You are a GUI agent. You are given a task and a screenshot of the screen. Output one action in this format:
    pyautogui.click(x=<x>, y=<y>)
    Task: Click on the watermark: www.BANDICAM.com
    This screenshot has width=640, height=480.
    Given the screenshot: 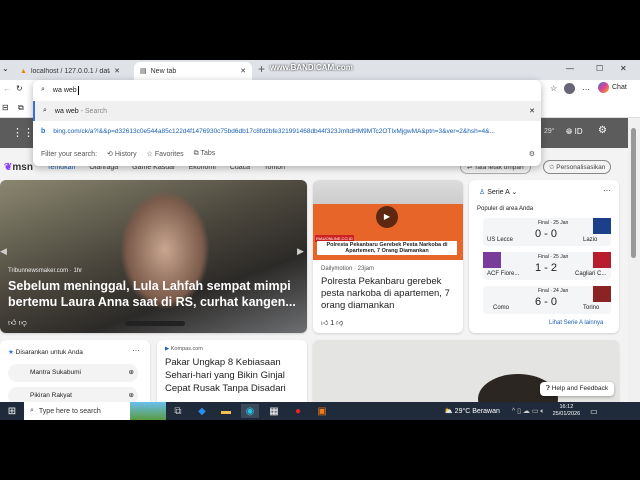 What is the action you would take?
    pyautogui.click(x=311, y=67)
    